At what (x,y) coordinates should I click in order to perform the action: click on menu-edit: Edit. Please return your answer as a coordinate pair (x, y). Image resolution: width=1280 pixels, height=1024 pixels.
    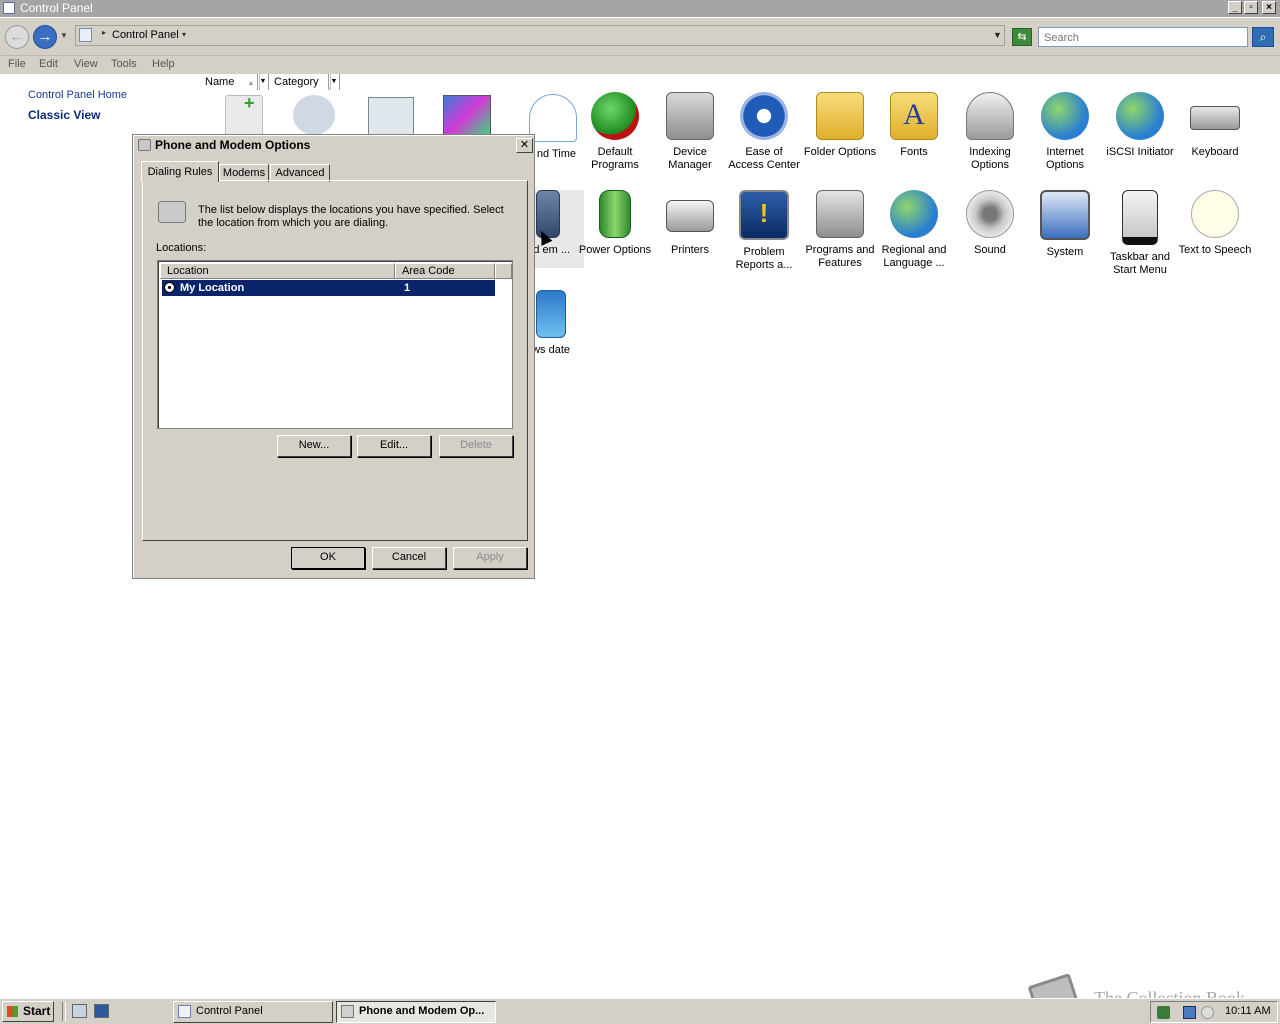
    Looking at the image, I should click on (48, 64).